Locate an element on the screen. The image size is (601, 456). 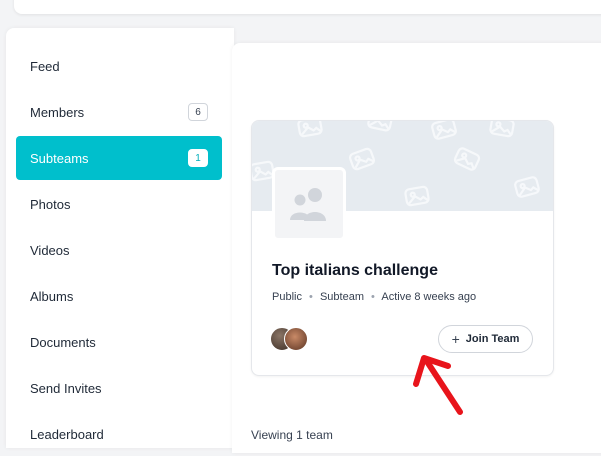
sidebar-item-members: Members 6 is located at coordinates (119, 112).